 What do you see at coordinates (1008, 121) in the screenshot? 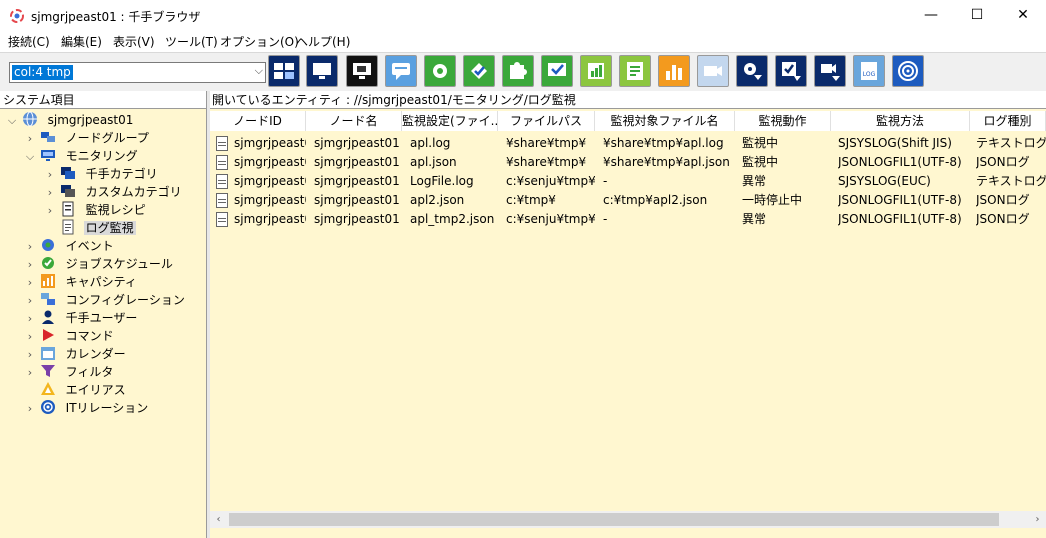
I see `column-header-log-type: ログ種別` at bounding box center [1008, 121].